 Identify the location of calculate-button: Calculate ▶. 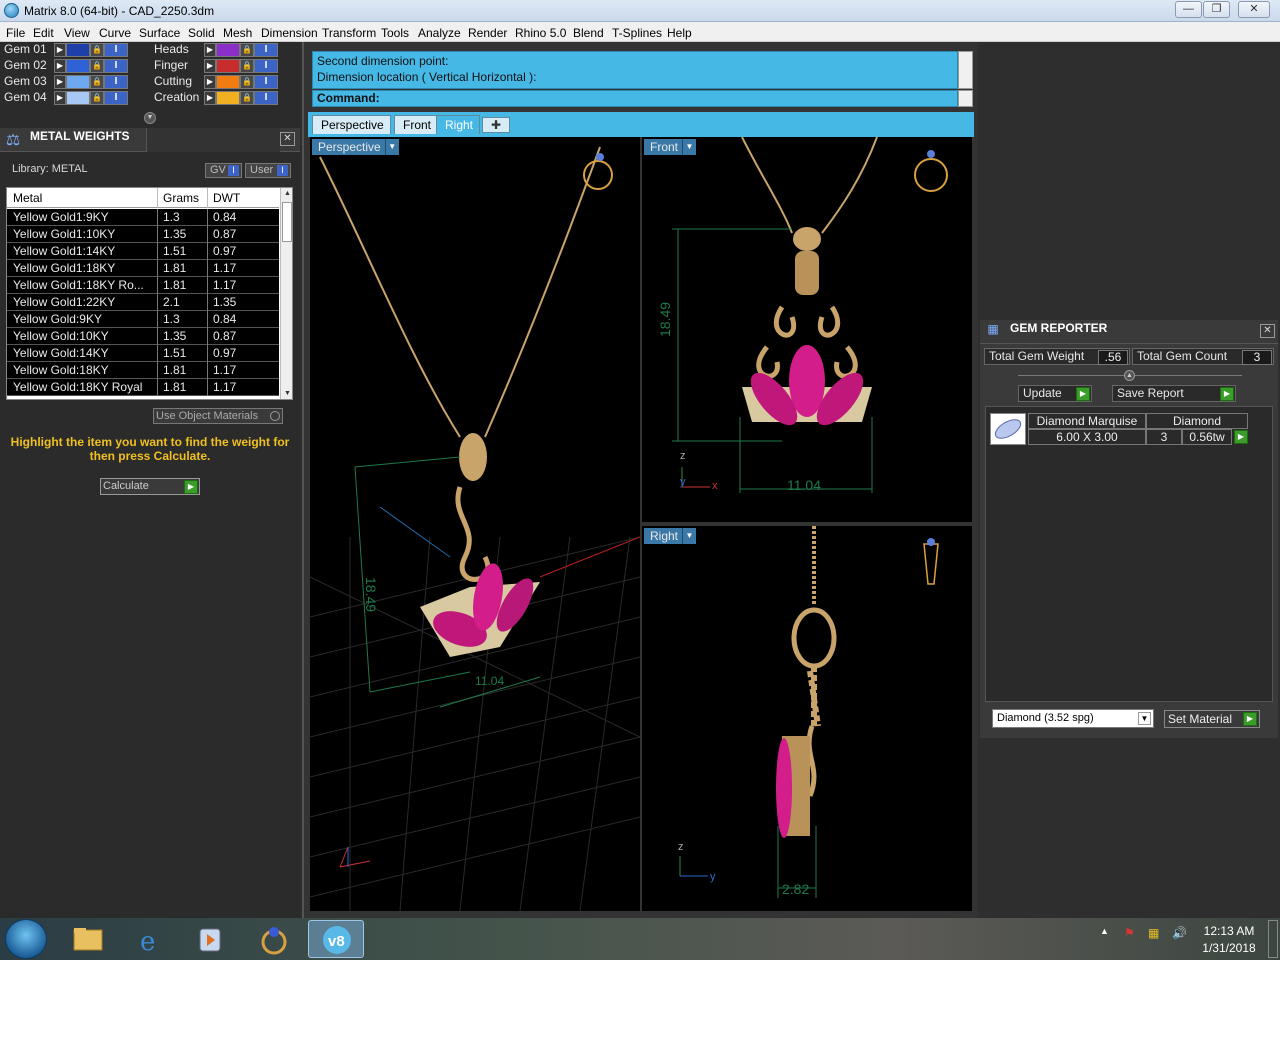
(150, 486).